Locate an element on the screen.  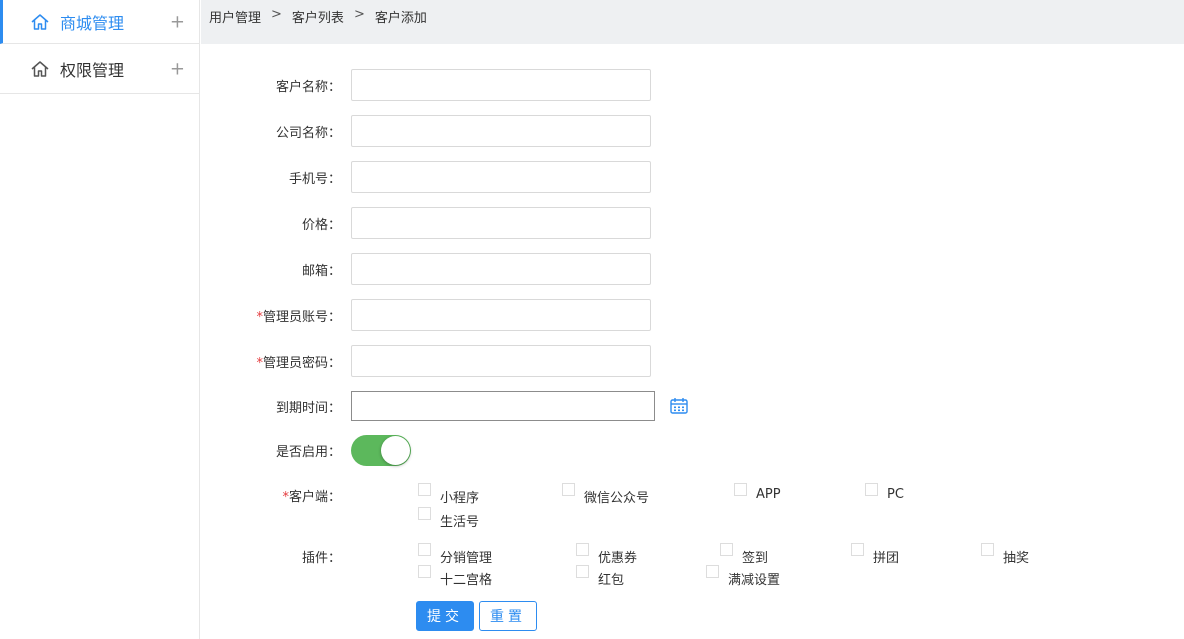
toggle-knob is located at coordinates (395, 450).